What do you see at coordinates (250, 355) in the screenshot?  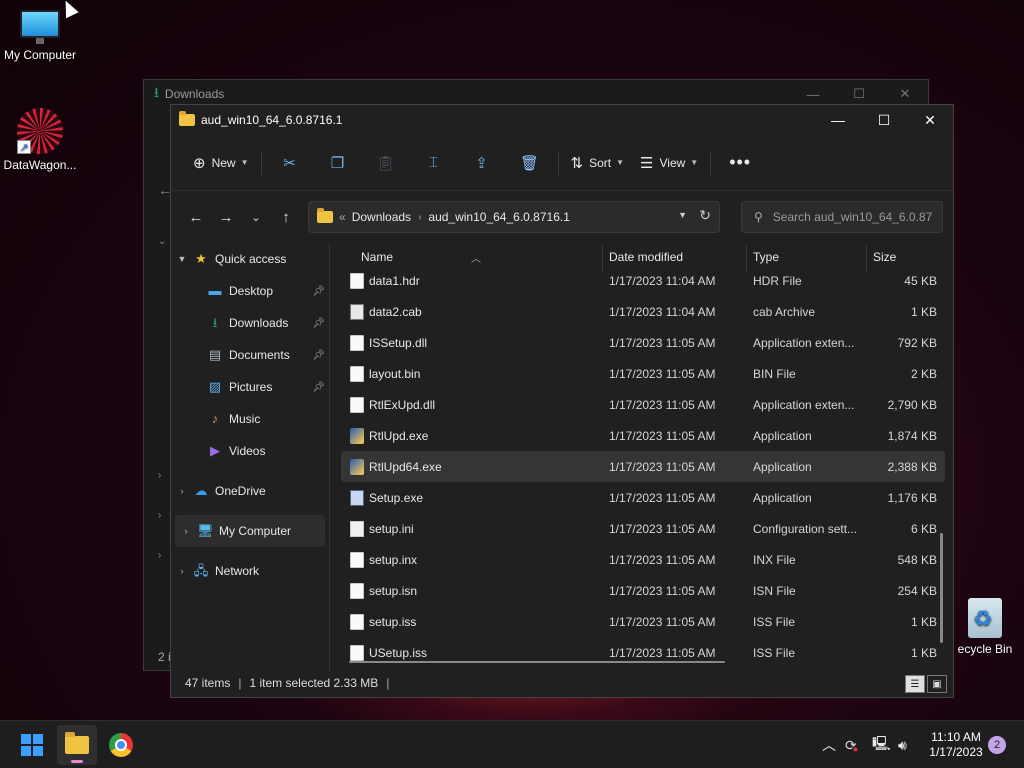 I see `sidebar-item-documents: ▤ Documents 📌︎` at bounding box center [250, 355].